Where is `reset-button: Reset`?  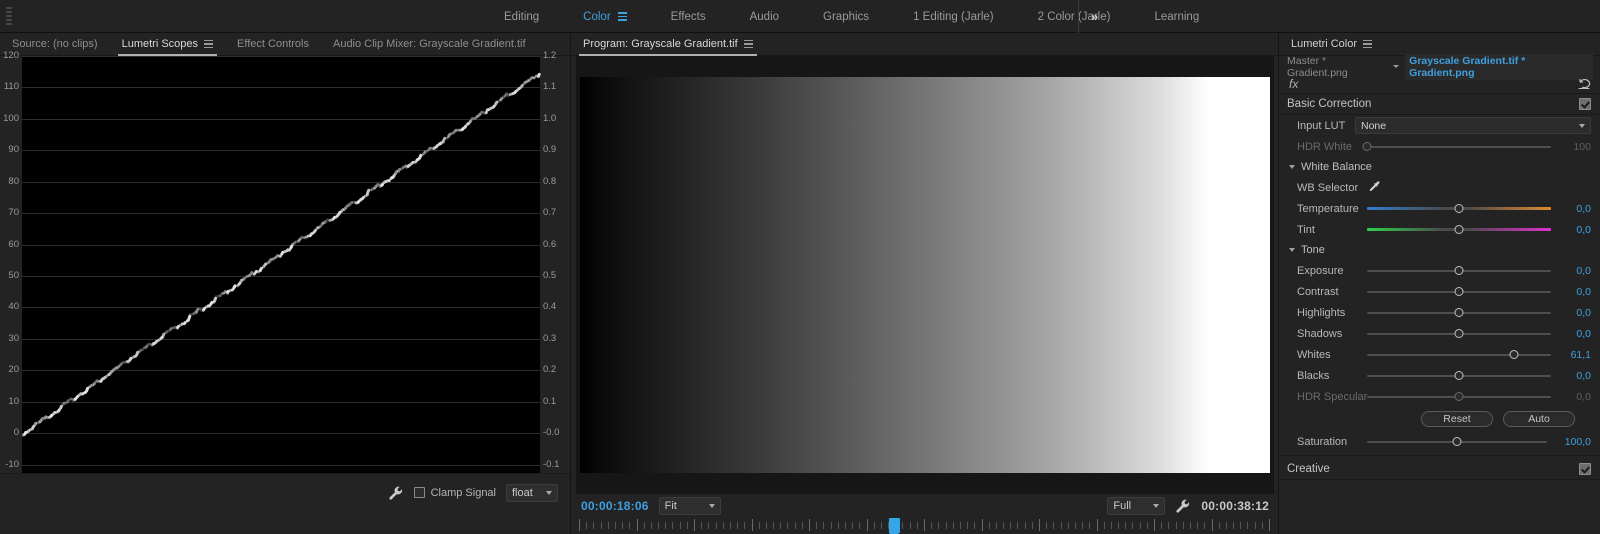
reset-button: Reset is located at coordinates (1457, 419).